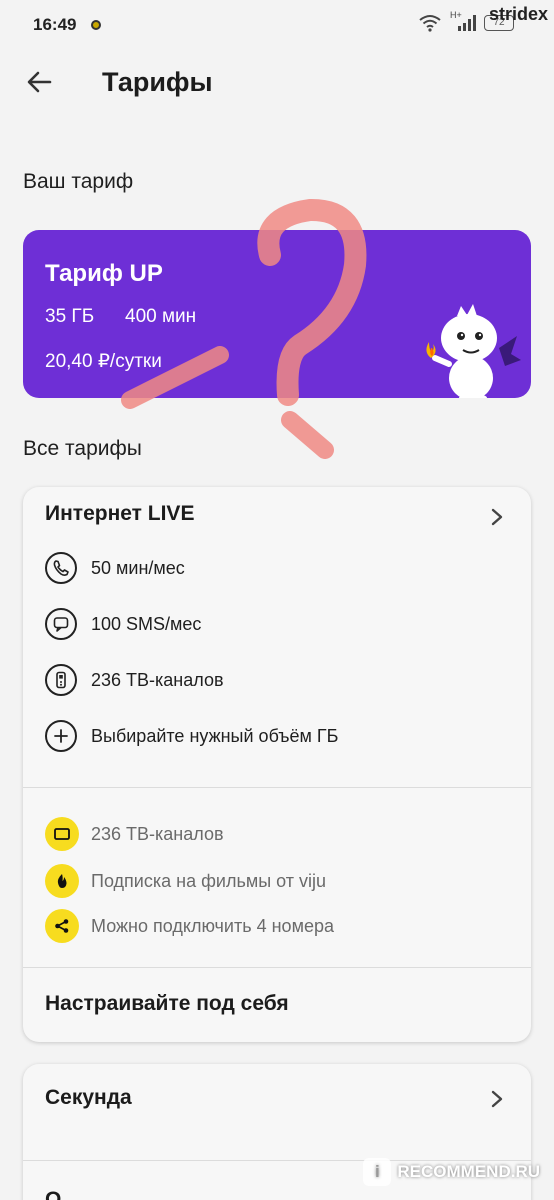  Describe the element at coordinates (78, 181) in the screenshot. I see `your-tariff-label: Ваш тариф` at that location.